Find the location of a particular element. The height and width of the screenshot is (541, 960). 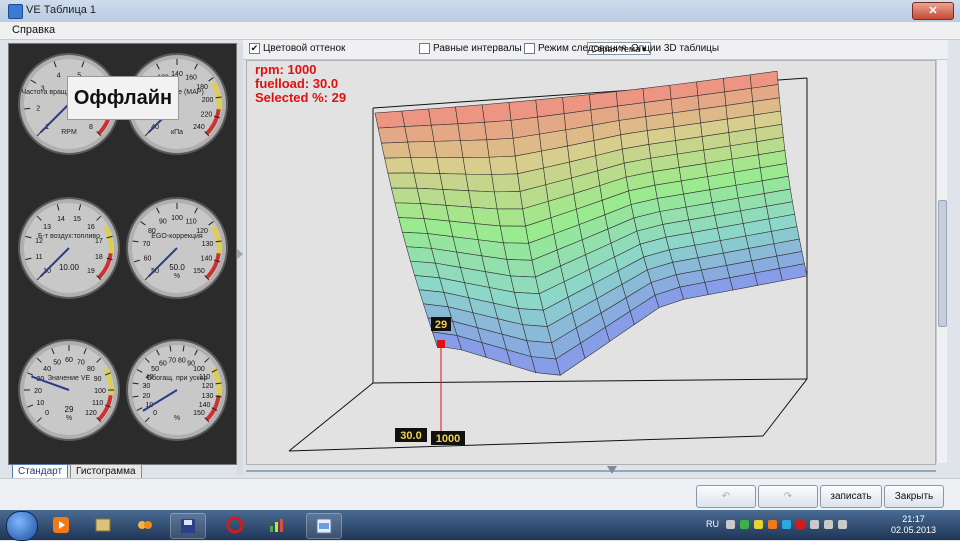

rpm-value-tag: 1000 is located at coordinates (448, 439).